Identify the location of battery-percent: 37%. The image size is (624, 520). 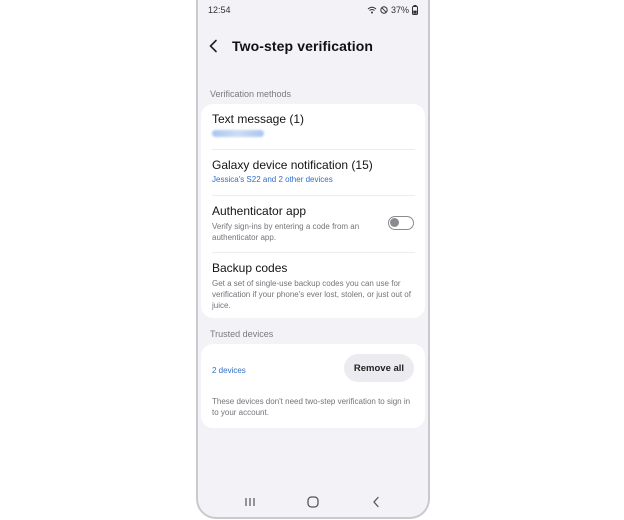
(399, 10).